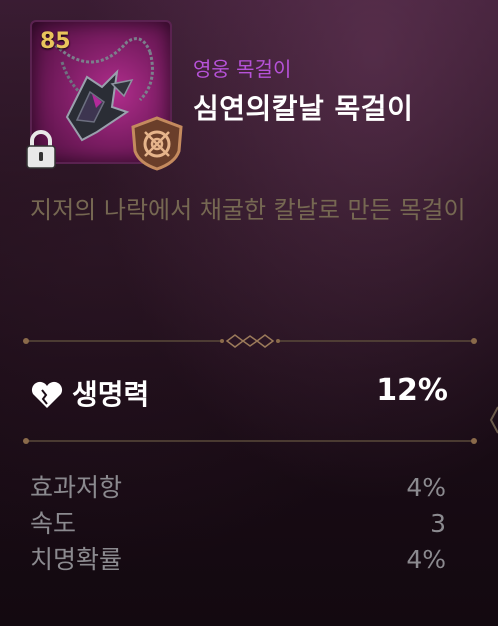 The image size is (498, 626). I want to click on sub-stat-name: 효과저항, so click(76, 487).